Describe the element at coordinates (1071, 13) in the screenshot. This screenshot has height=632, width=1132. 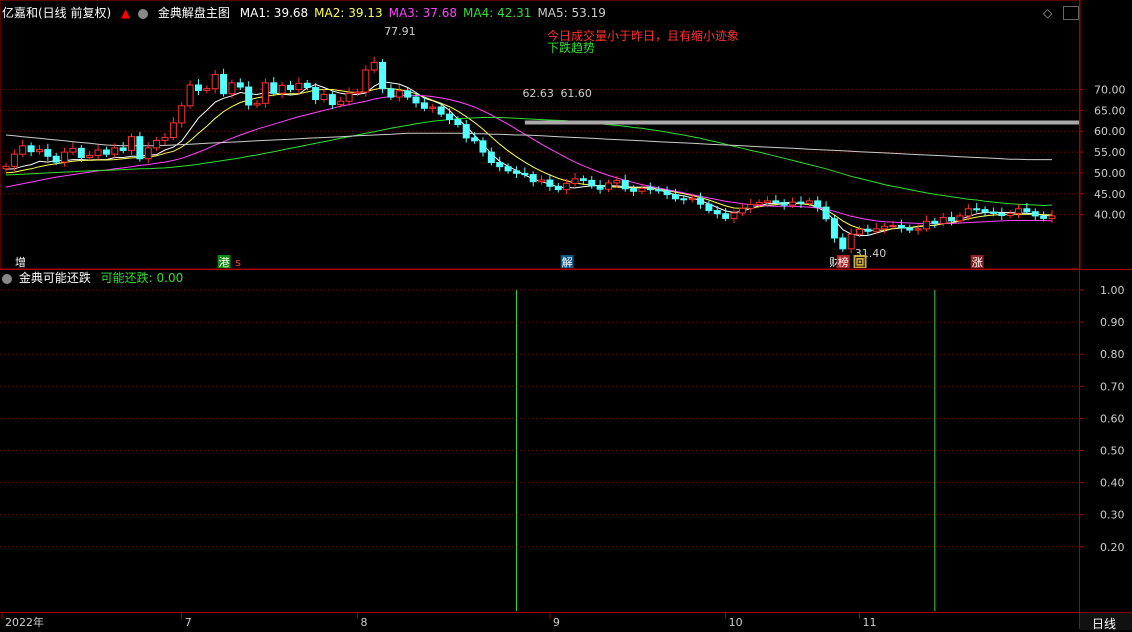
I see `close-panel-icon` at that location.